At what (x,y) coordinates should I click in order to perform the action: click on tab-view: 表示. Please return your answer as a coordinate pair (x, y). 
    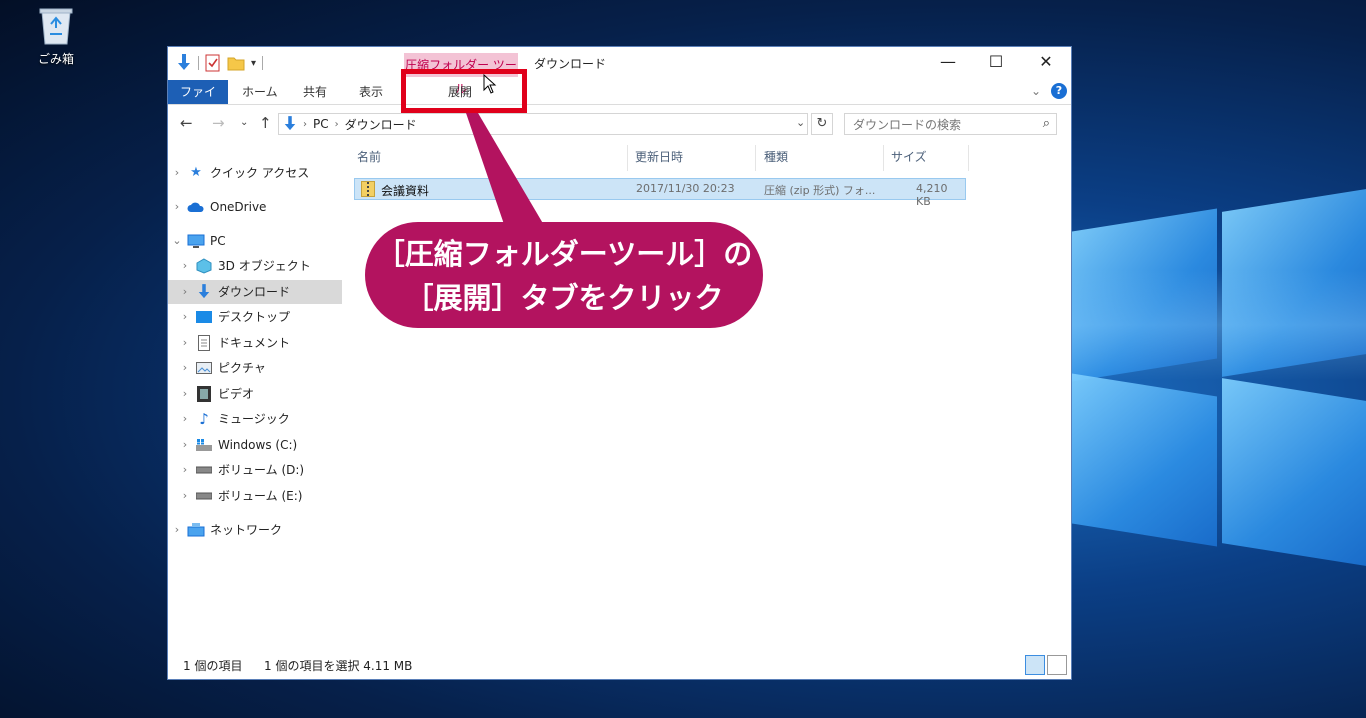
    Looking at the image, I should click on (371, 92).